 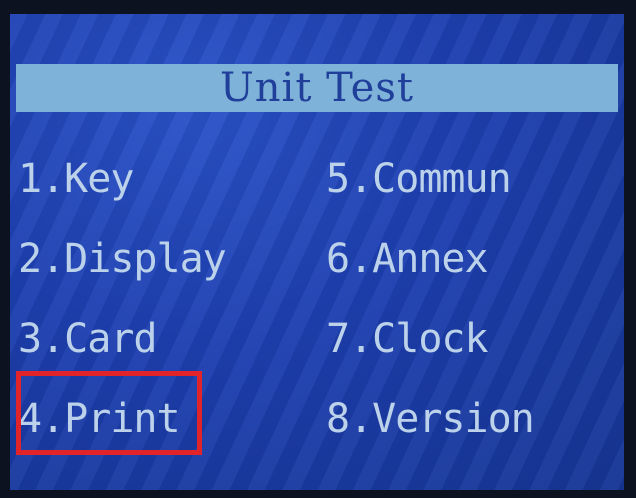 I want to click on title-bar: Unit Test, so click(x=317, y=88).